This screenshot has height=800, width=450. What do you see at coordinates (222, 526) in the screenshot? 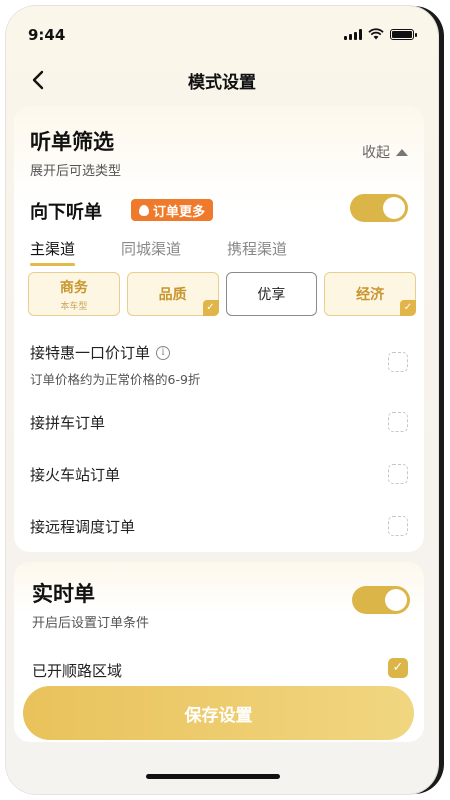
I see `list-item-remote-dispatch-order: 接远程调度订单` at bounding box center [222, 526].